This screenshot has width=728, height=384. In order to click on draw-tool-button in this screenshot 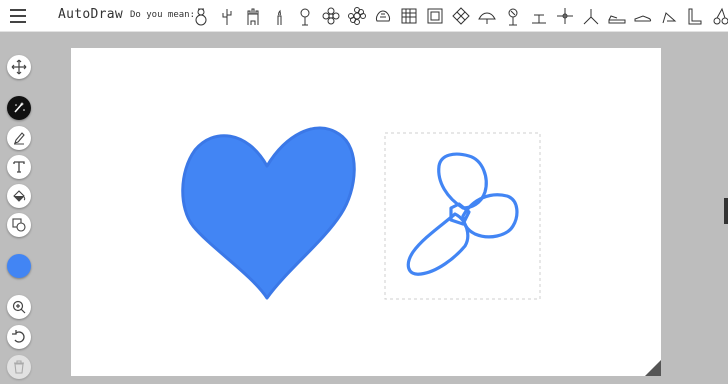, I will do `click(19, 138)`.